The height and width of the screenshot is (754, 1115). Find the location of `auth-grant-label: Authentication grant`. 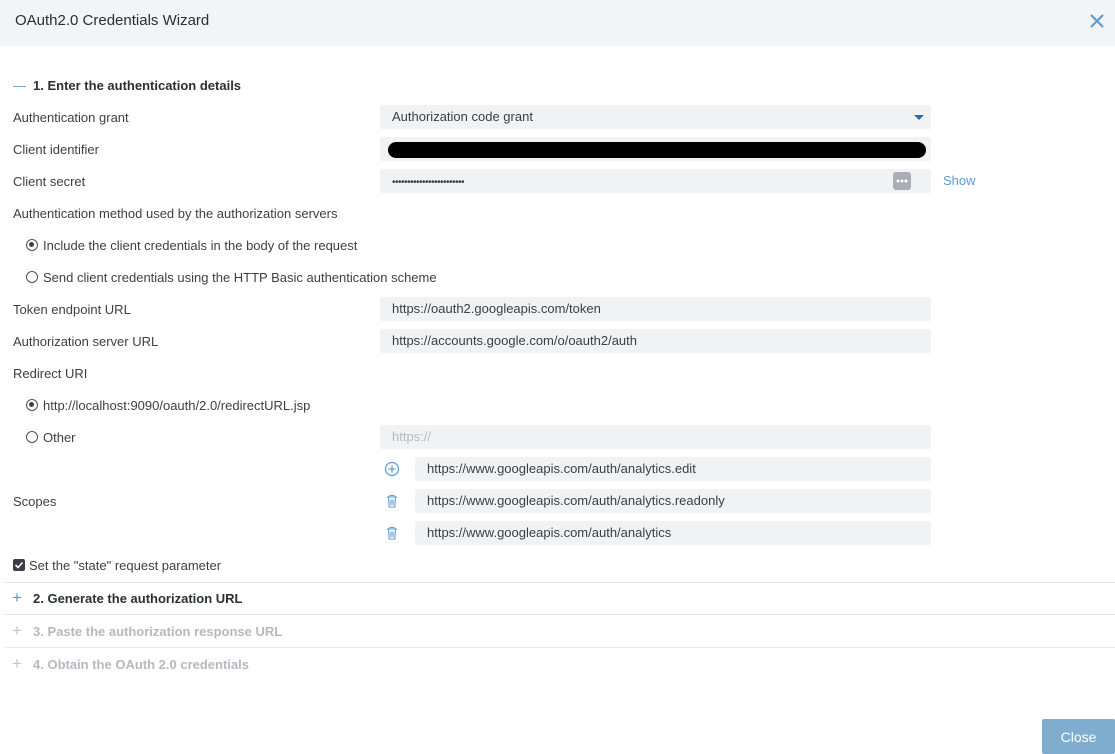

auth-grant-label: Authentication grant is located at coordinates (71, 117).